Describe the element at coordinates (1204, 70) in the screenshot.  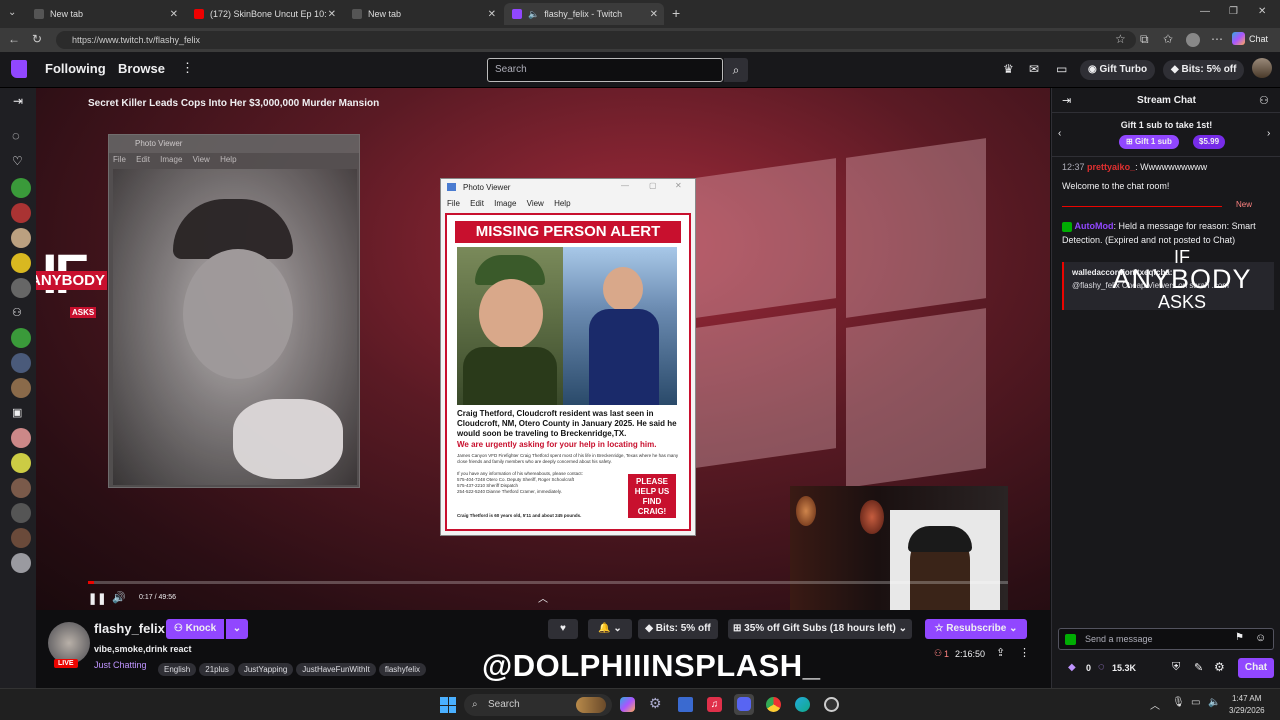
I see `bits-button: ◆ Bits: 5% off` at that location.